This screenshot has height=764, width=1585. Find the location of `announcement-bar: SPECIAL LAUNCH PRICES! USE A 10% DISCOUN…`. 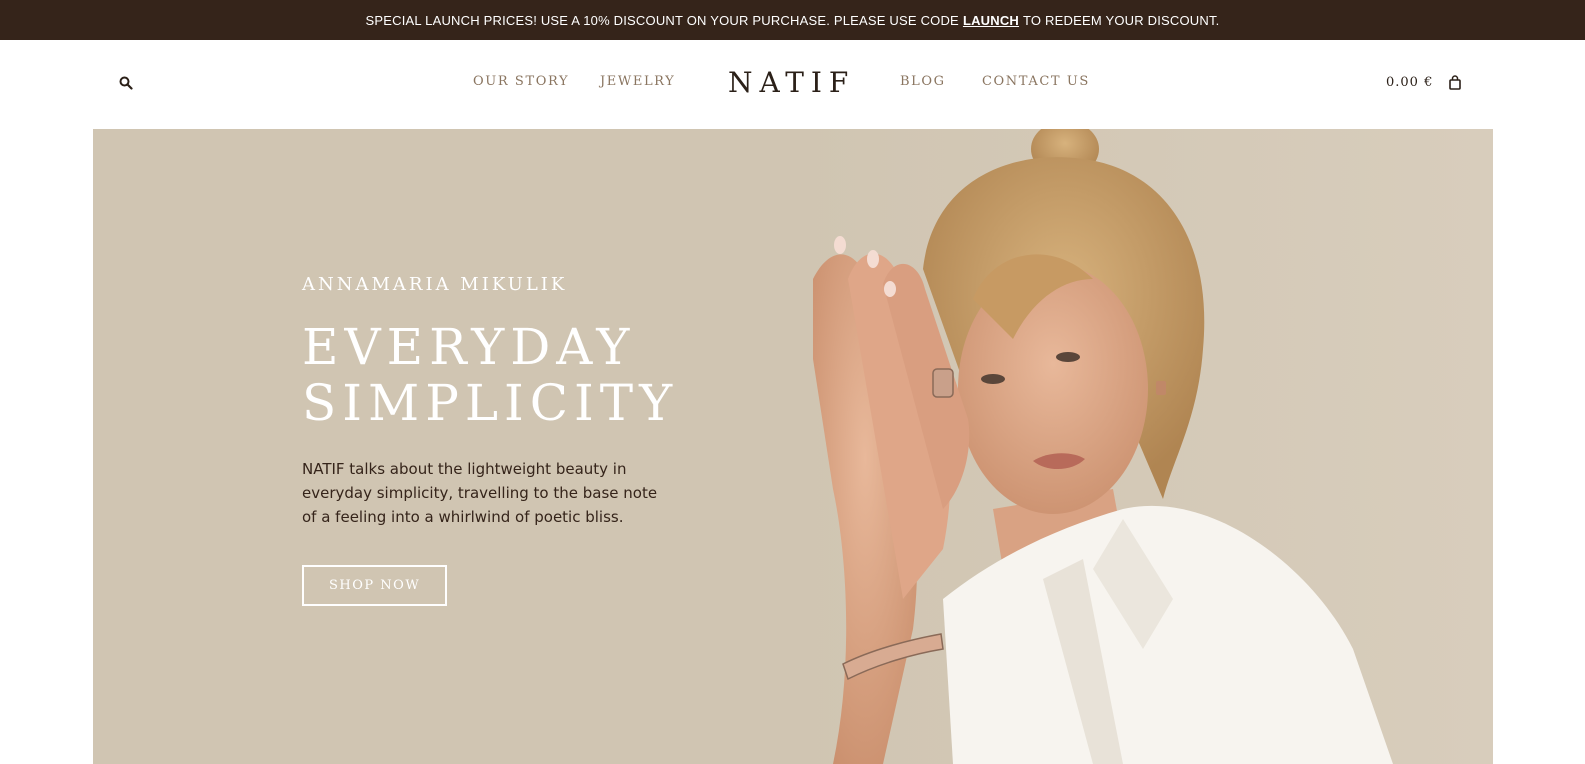

announcement-bar: SPECIAL LAUNCH PRICES! USE A 10% DISCOUN… is located at coordinates (792, 20).